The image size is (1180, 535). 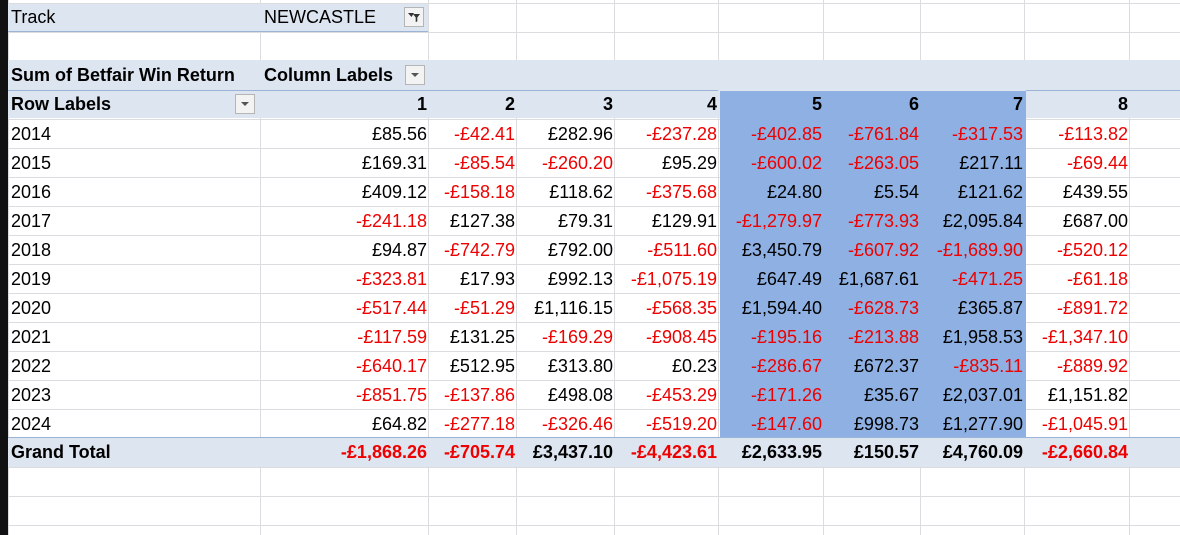 What do you see at coordinates (972, 366) in the screenshot?
I see `value-cell: -£835.11` at bounding box center [972, 366].